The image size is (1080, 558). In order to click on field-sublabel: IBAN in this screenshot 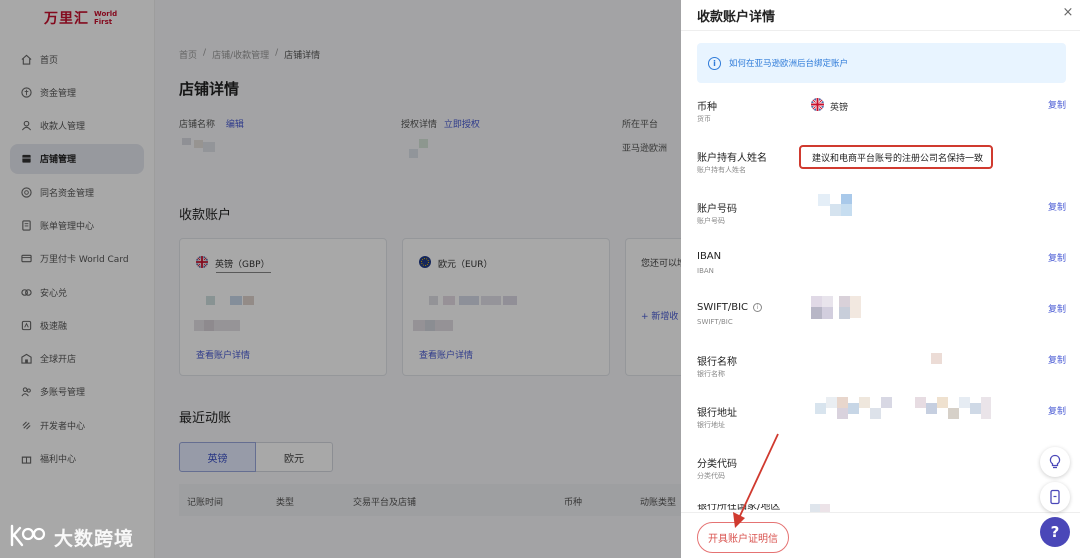, I will do `click(705, 271)`.